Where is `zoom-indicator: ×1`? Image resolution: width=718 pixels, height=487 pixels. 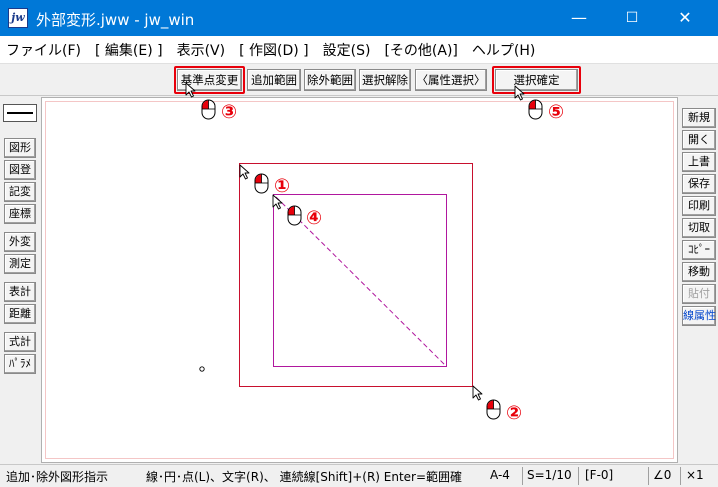
zoom-indicator: ×1 is located at coordinates (695, 475).